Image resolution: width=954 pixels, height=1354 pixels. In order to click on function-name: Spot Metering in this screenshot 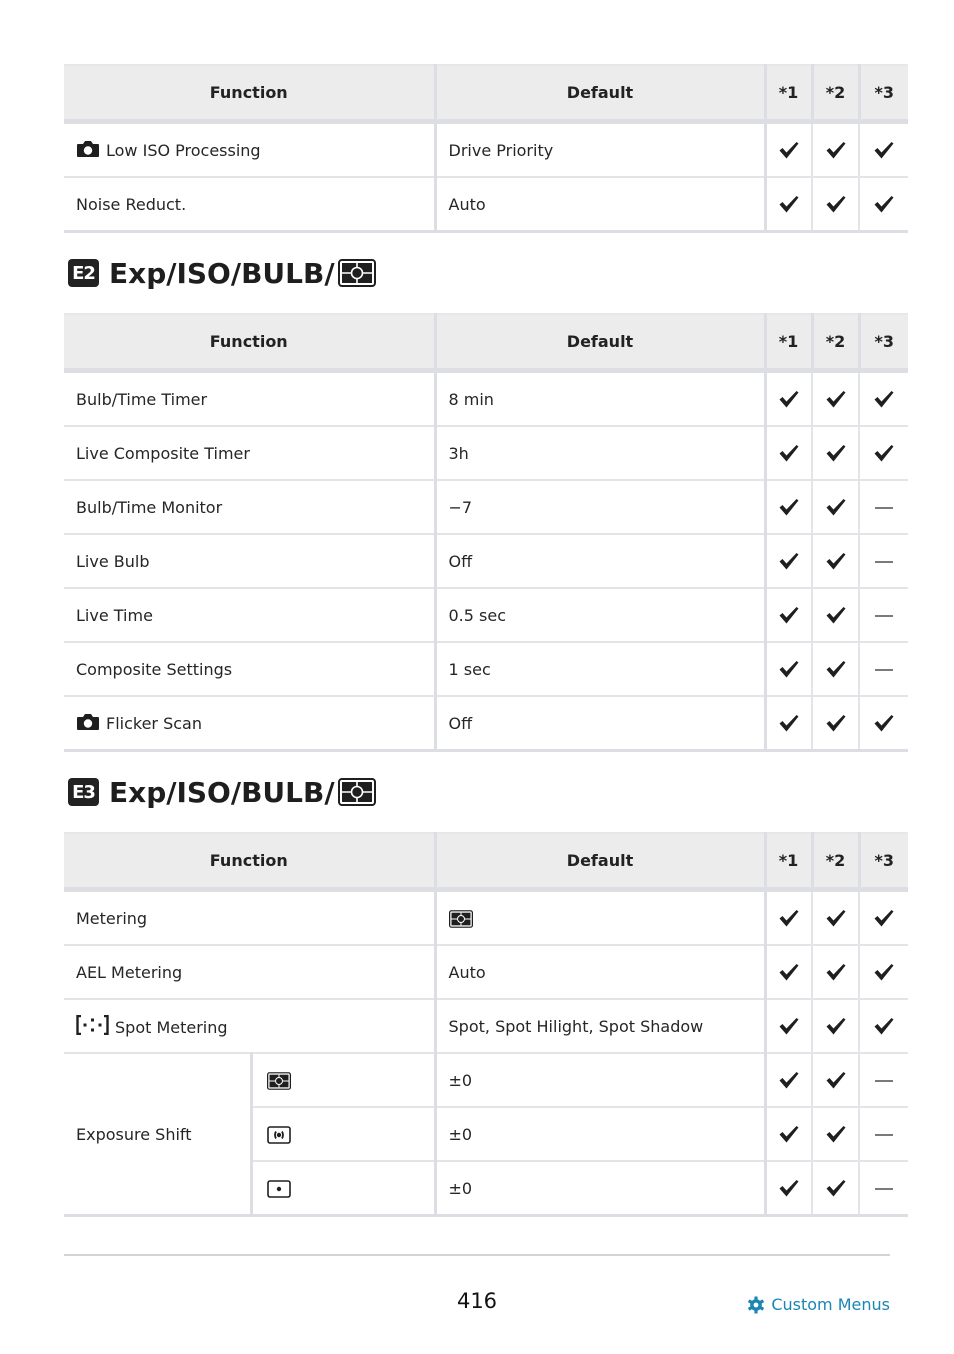, I will do `click(171, 1027)`.